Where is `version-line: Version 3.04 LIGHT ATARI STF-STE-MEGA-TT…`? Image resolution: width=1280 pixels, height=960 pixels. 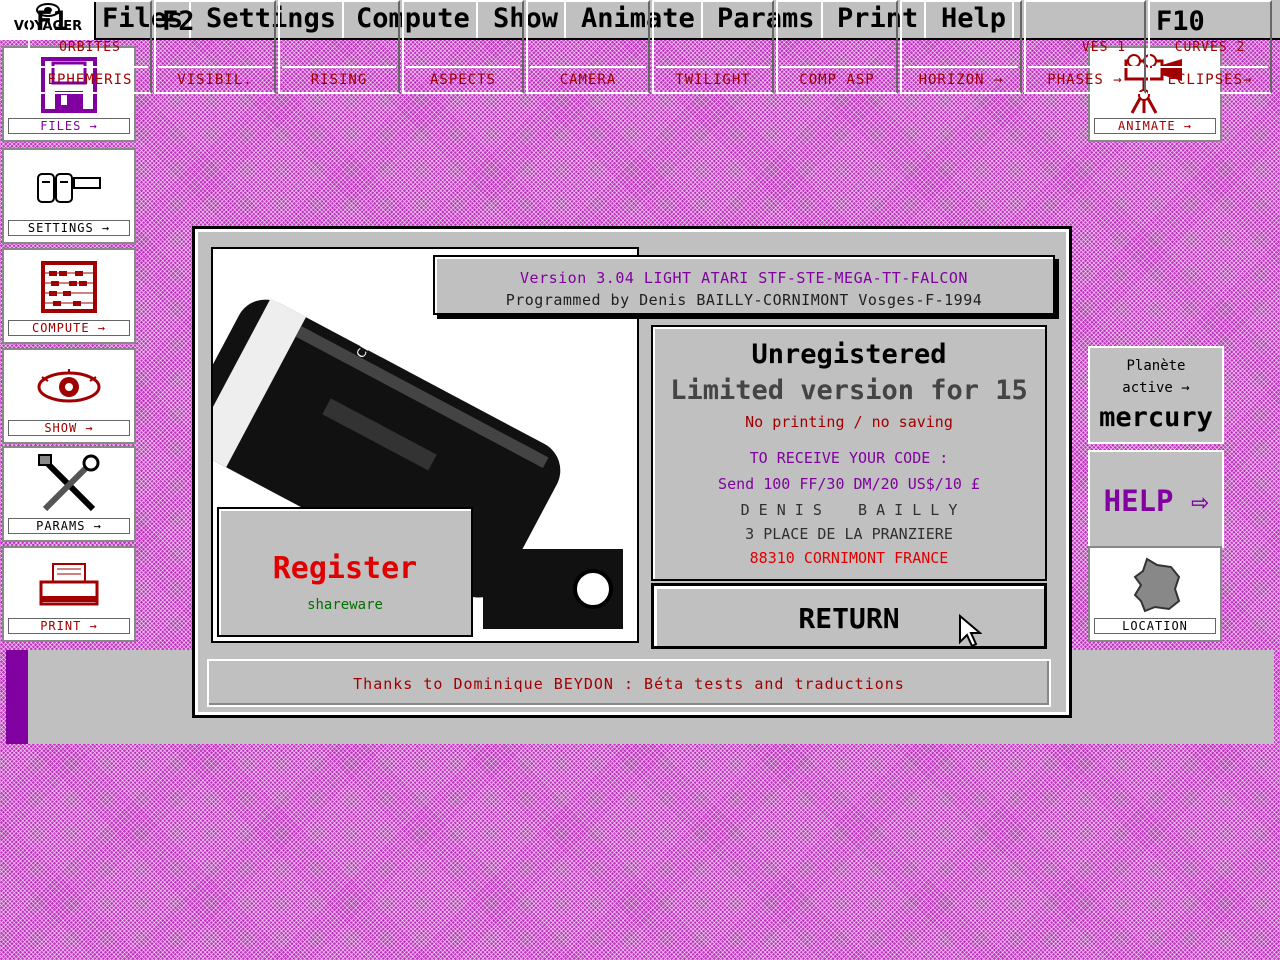
version-line: Version 3.04 LIGHT ATARI STF-STE-MEGA-TT… is located at coordinates (744, 278).